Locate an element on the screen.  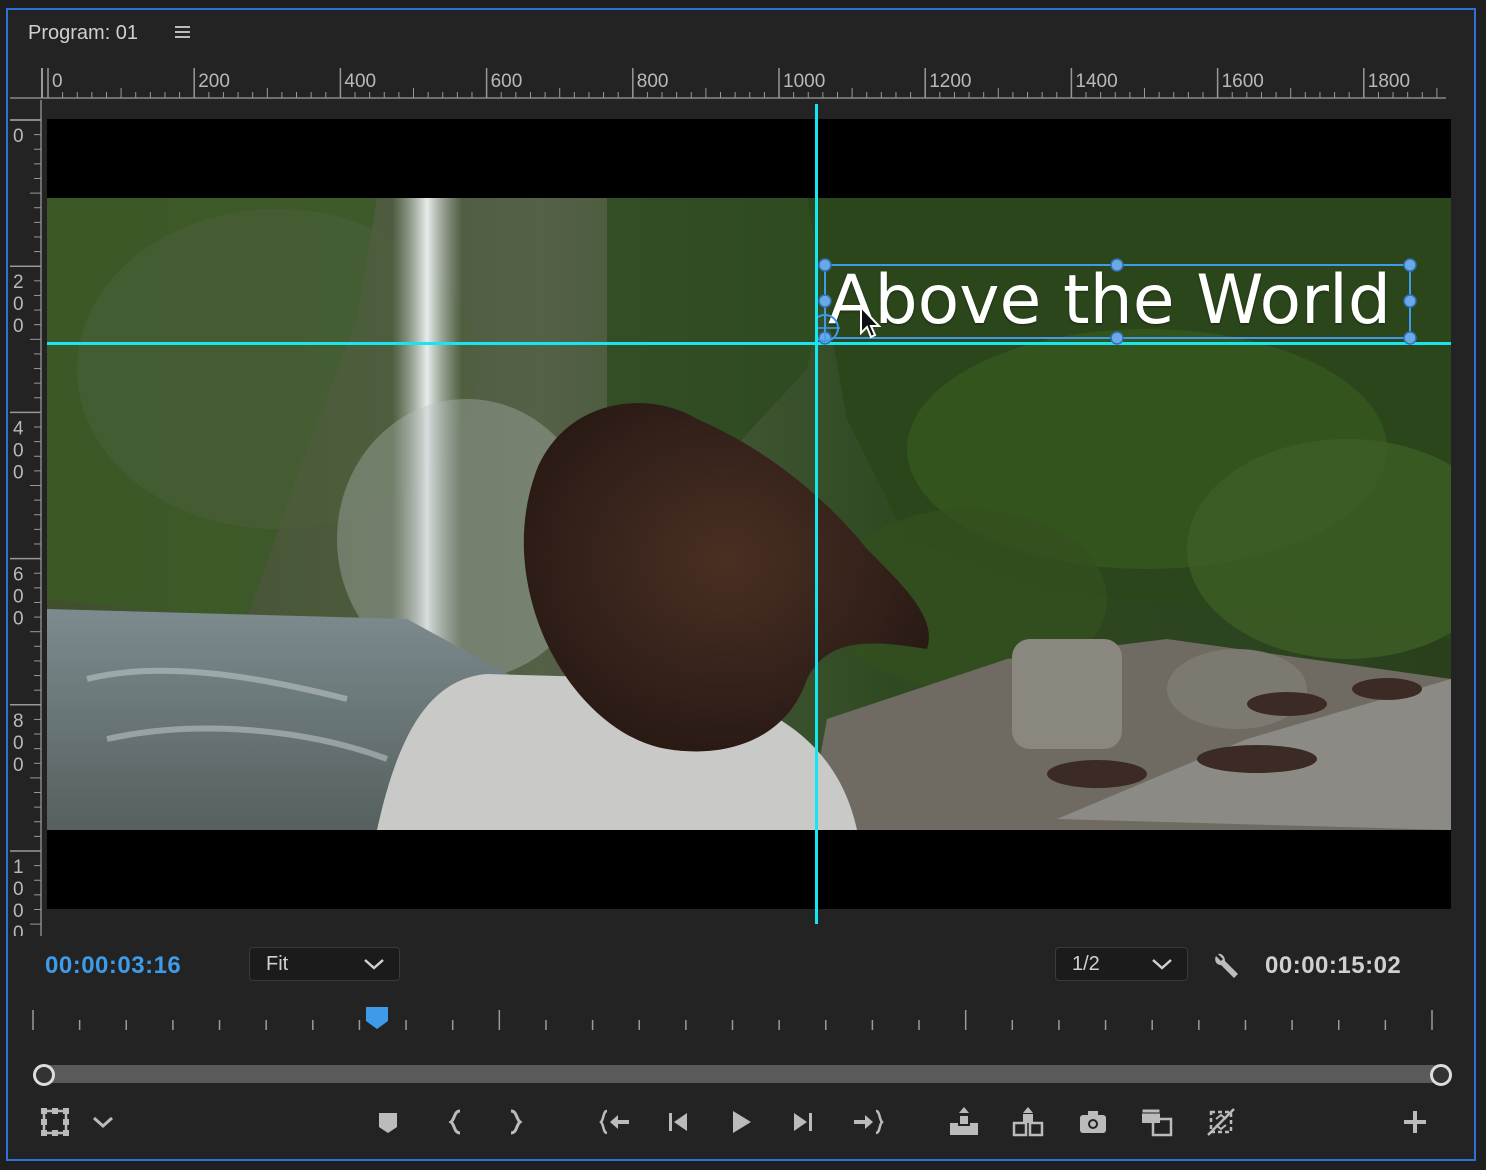
add-marker-button is located at coordinates (388, 1122).